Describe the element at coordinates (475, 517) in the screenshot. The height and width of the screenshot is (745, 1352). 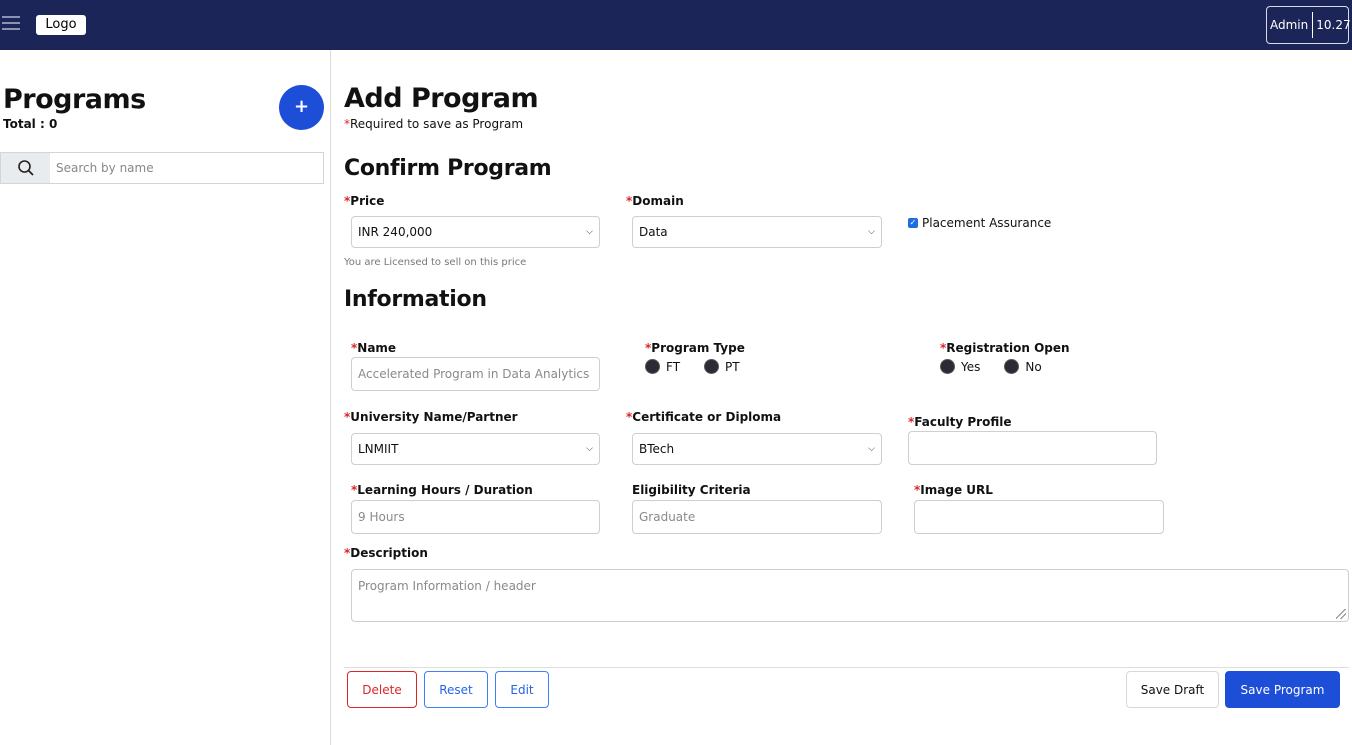
I see `learning-hours-input` at that location.